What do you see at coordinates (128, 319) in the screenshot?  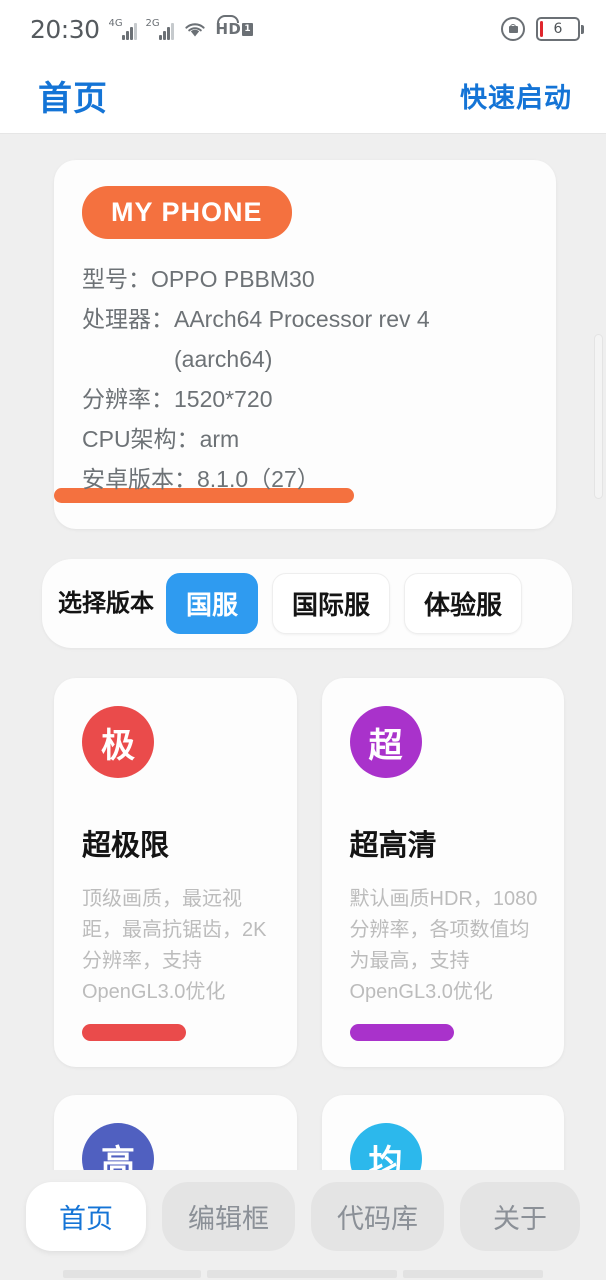 I see `spec-label: 处理器：` at bounding box center [128, 319].